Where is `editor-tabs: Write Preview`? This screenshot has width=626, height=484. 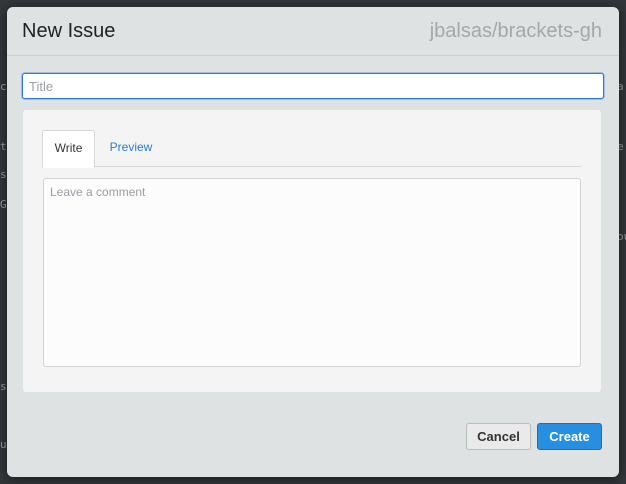 editor-tabs: Write Preview is located at coordinates (311, 149).